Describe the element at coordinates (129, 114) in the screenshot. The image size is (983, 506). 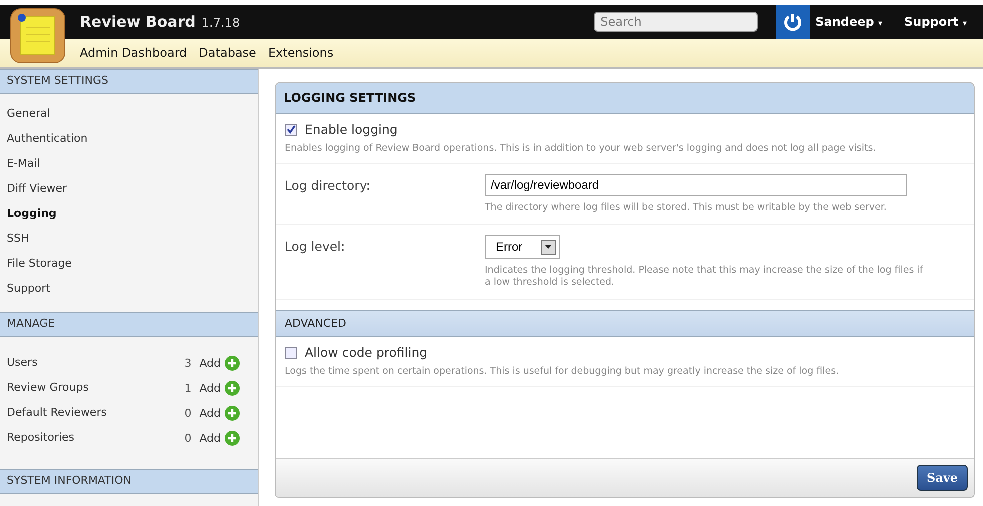
I see `sidebar-item: General` at that location.